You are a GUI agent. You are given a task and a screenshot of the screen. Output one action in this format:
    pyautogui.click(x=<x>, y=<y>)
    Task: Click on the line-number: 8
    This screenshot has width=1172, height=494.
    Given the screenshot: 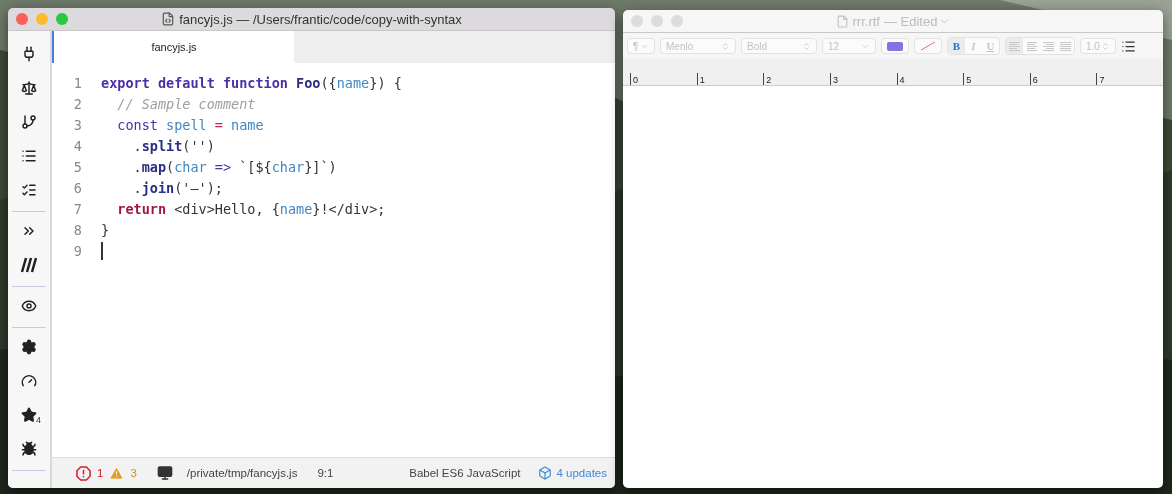 What is the action you would take?
    pyautogui.click(x=77, y=229)
    